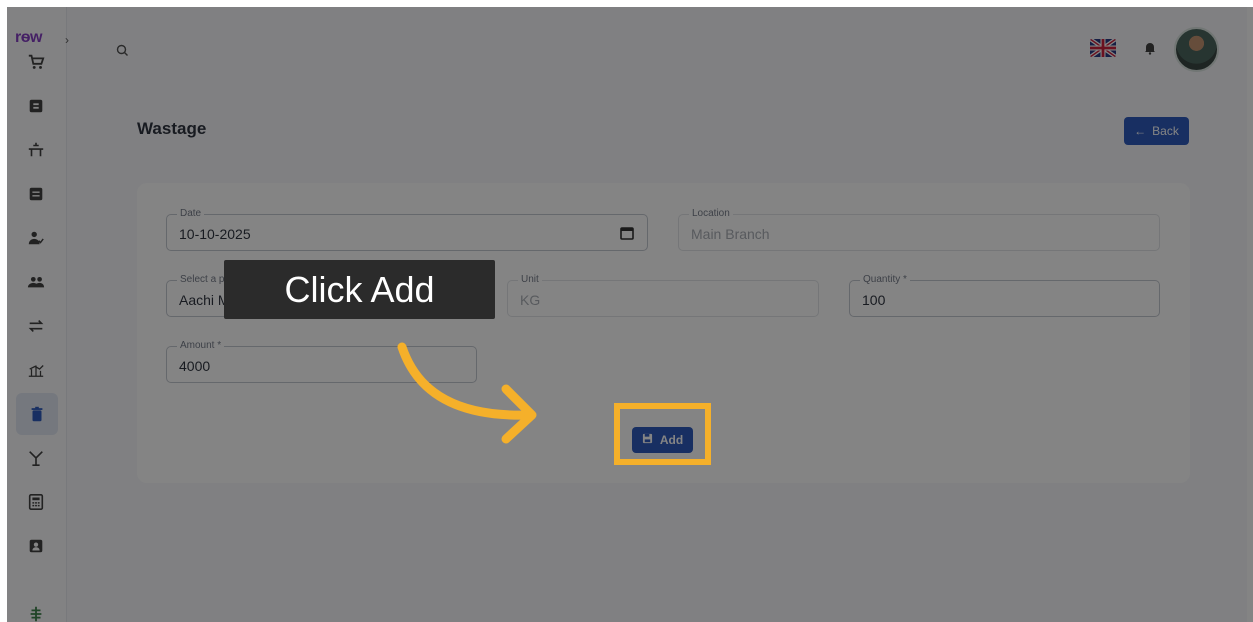 This screenshot has height=622, width=1253. What do you see at coordinates (321, 361) in the screenshot?
I see `amount-field: Amount * 4000` at bounding box center [321, 361].